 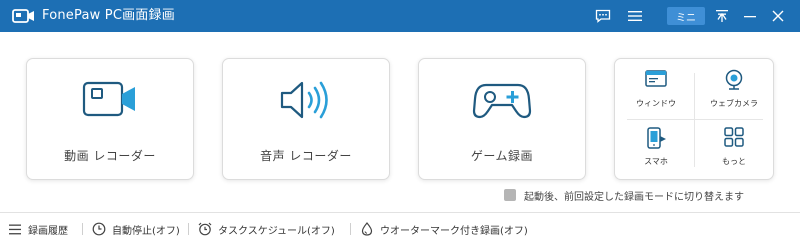 I want to click on pin-icon, so click(x=722, y=16).